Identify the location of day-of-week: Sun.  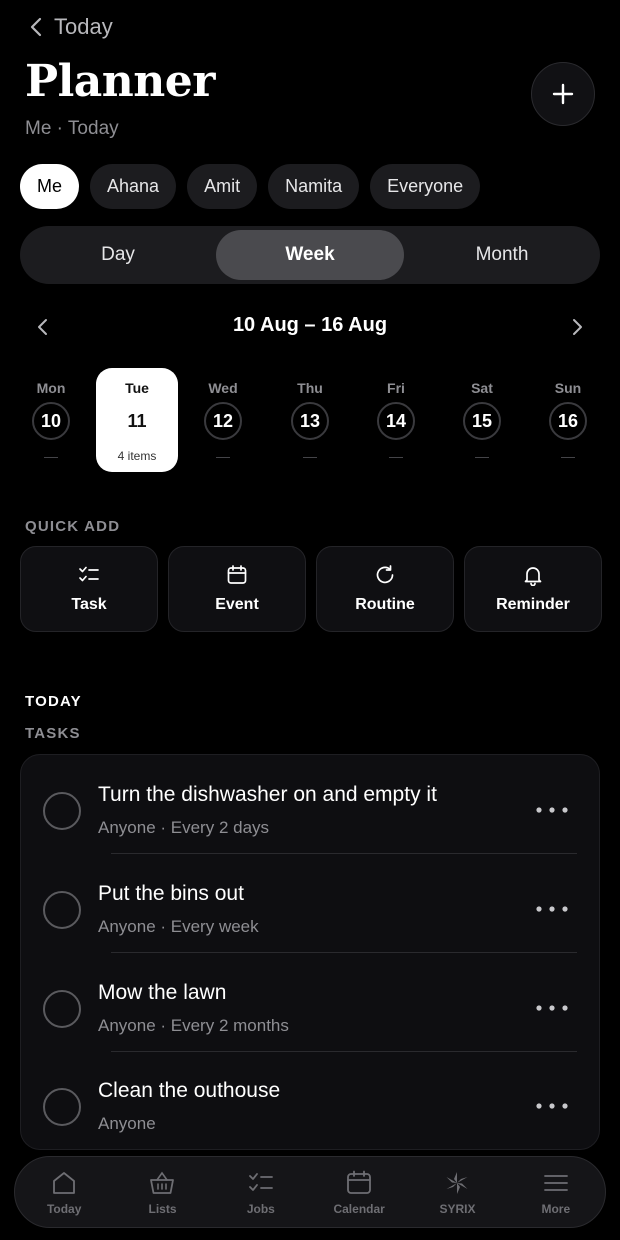
(568, 388).